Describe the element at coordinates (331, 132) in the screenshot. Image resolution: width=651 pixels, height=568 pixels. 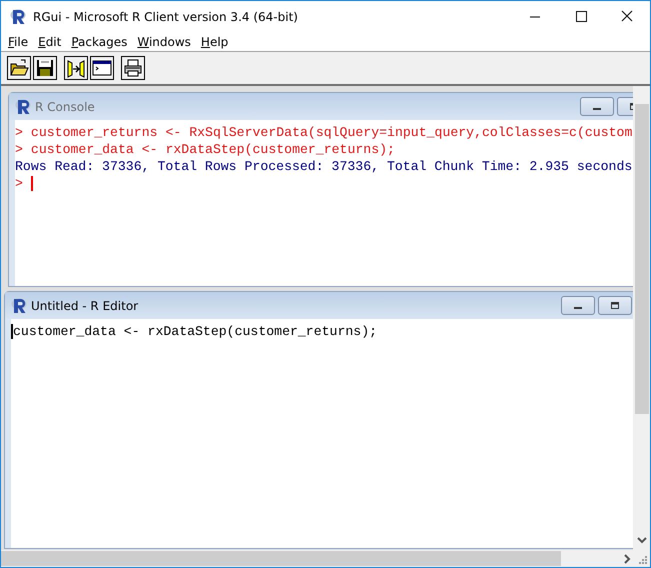
I see `command-text: customer_returns <- RxSqlServerData(sqlQuery=input_query,colClasses=c(custom` at that location.